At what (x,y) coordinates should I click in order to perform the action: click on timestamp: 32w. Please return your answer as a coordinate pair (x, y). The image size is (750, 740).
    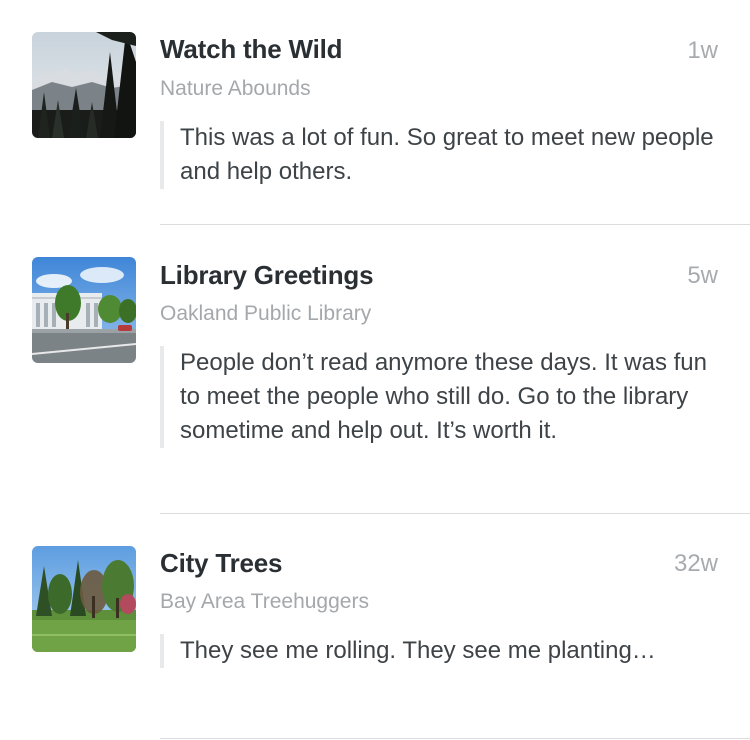
    Looking at the image, I should click on (695, 563).